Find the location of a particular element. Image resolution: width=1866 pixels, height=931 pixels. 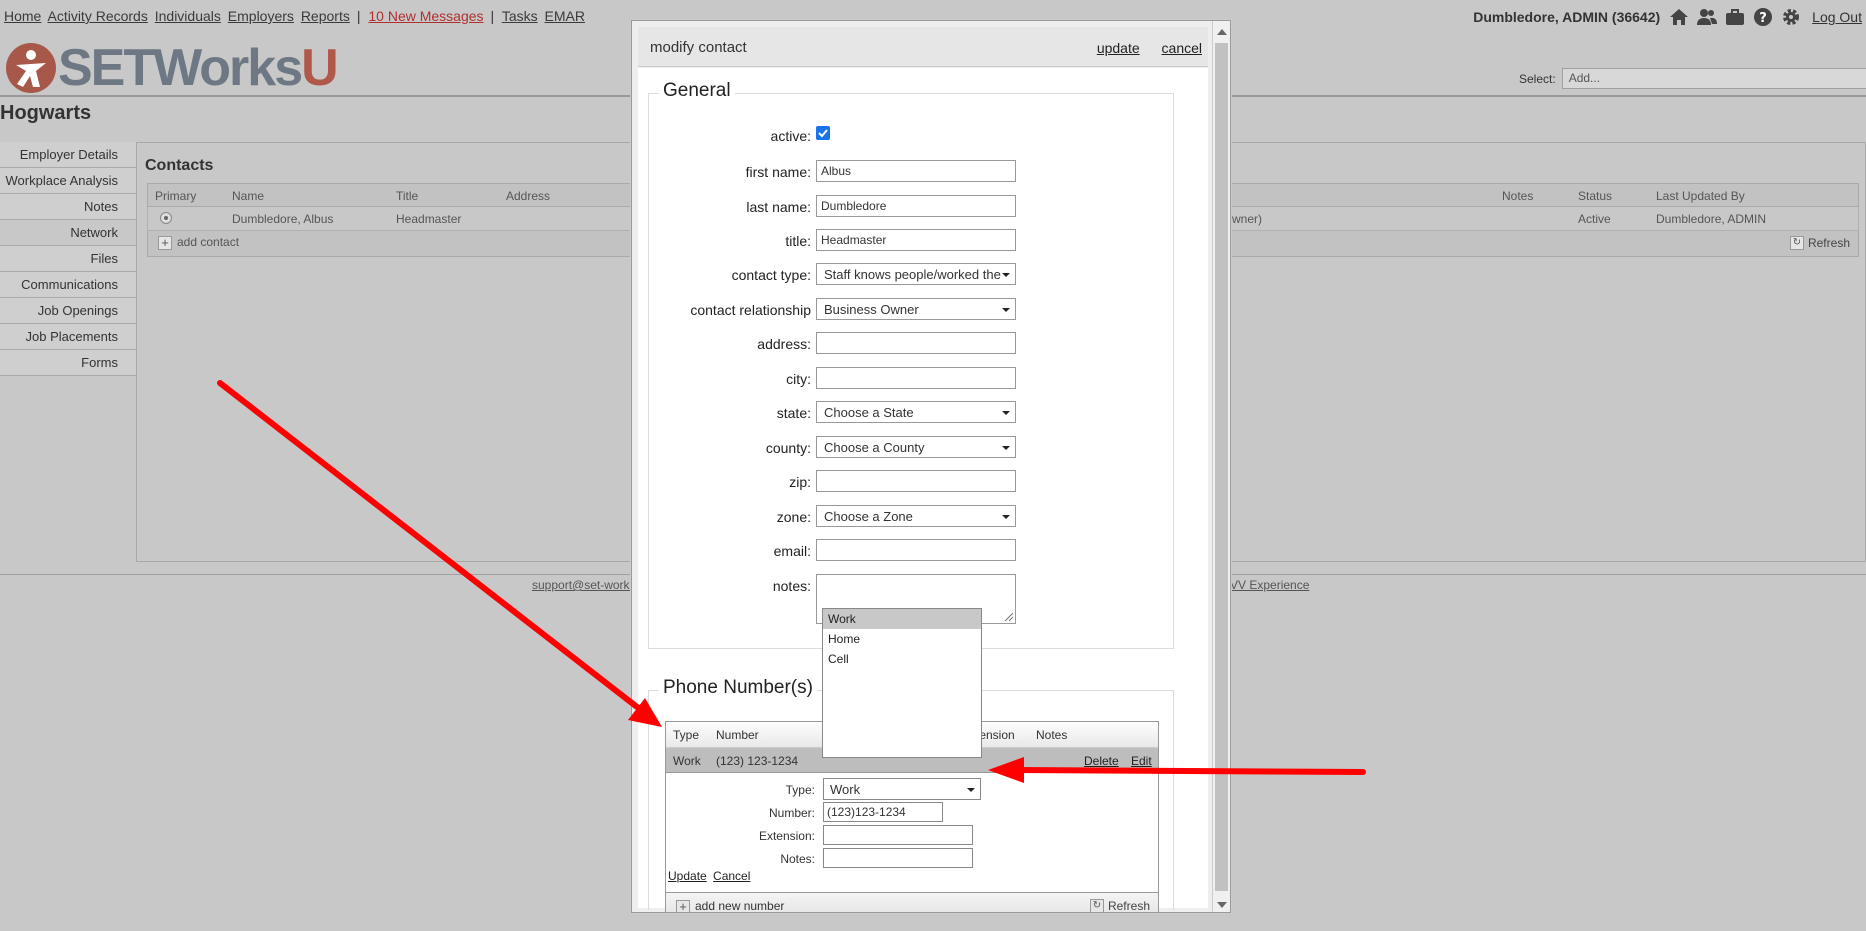

primary-radio is located at coordinates (166, 218).